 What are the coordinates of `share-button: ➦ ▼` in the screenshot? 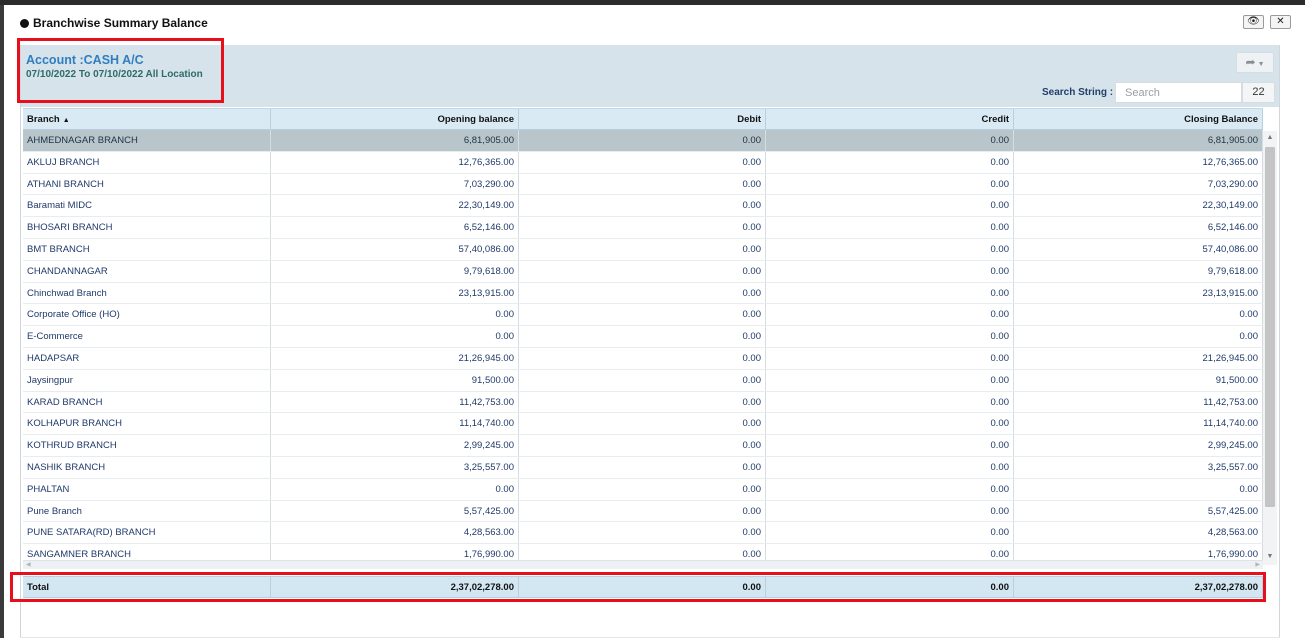 It's located at (1255, 62).